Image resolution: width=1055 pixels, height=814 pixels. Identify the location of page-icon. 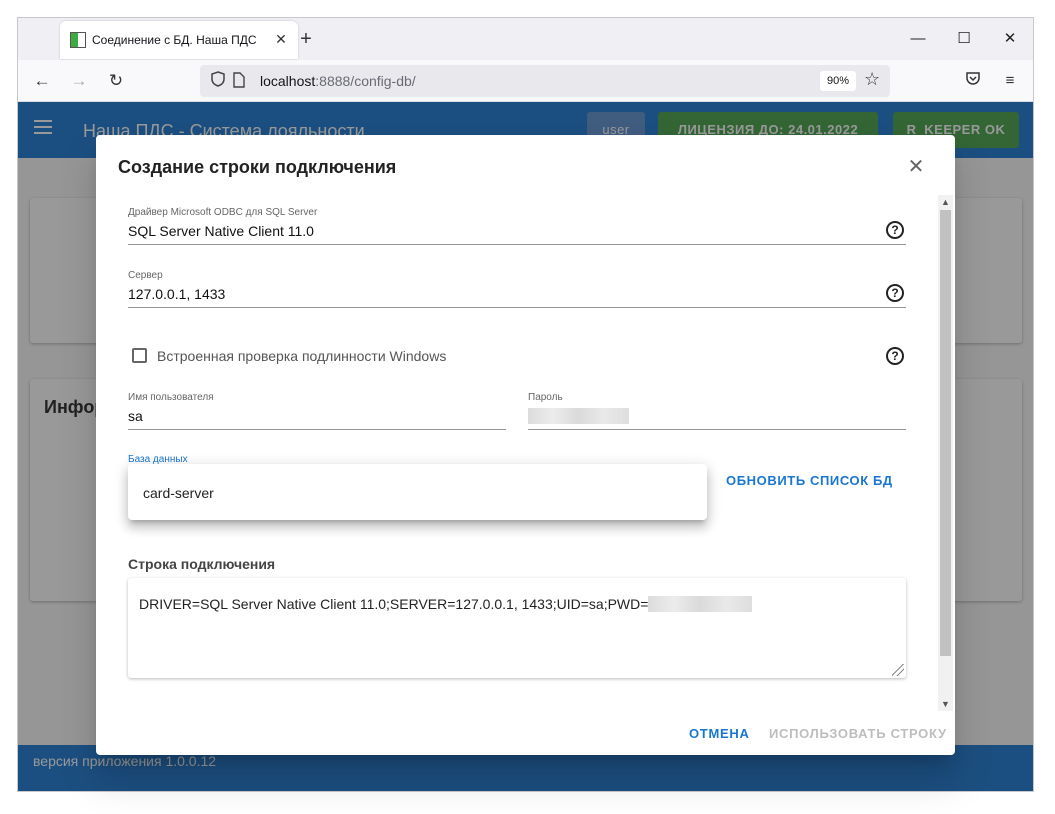
(240, 81).